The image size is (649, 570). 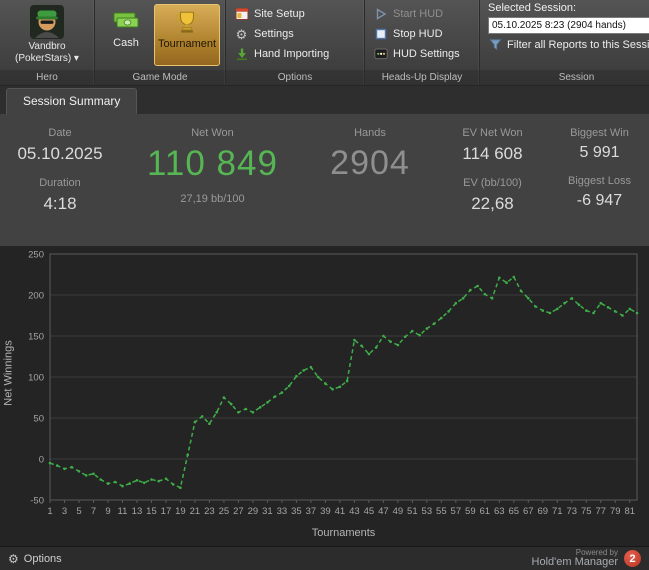 What do you see at coordinates (38, 419) in the screenshot?
I see `svg-text: 50` at bounding box center [38, 419].